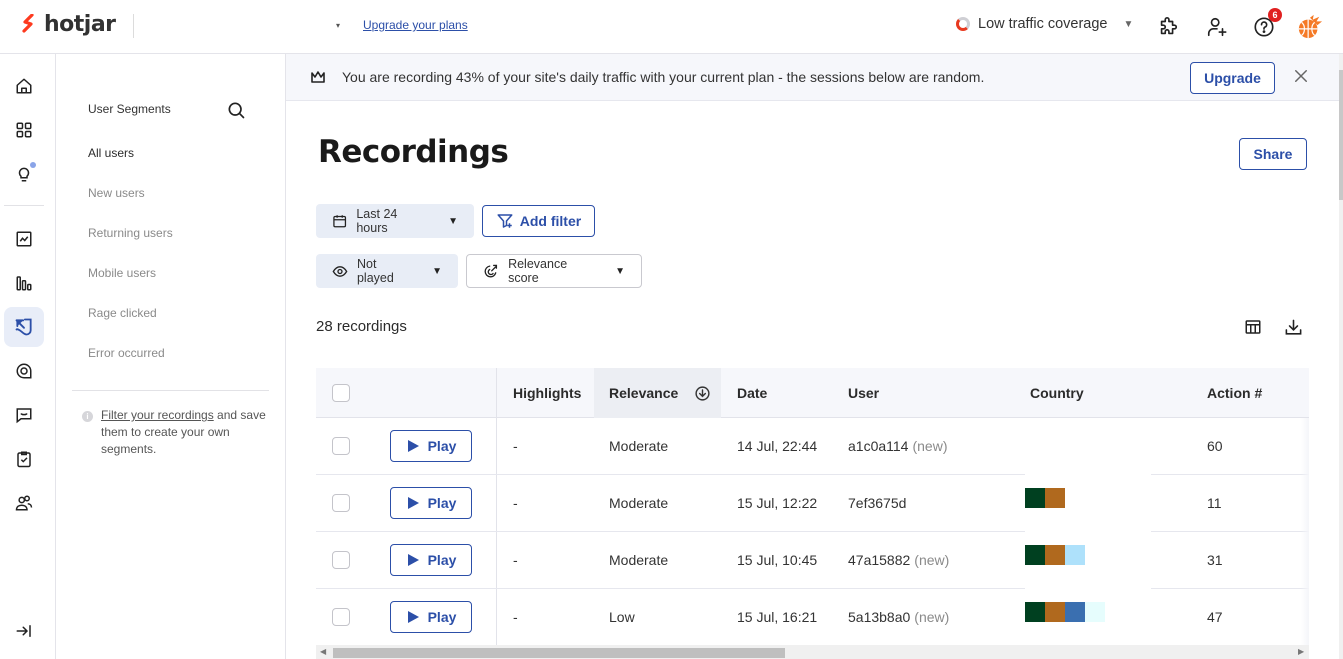 This screenshot has height=659, width=1343. Describe the element at coordinates (622, 617) in the screenshot. I see `relevance-cell: Low` at that location.